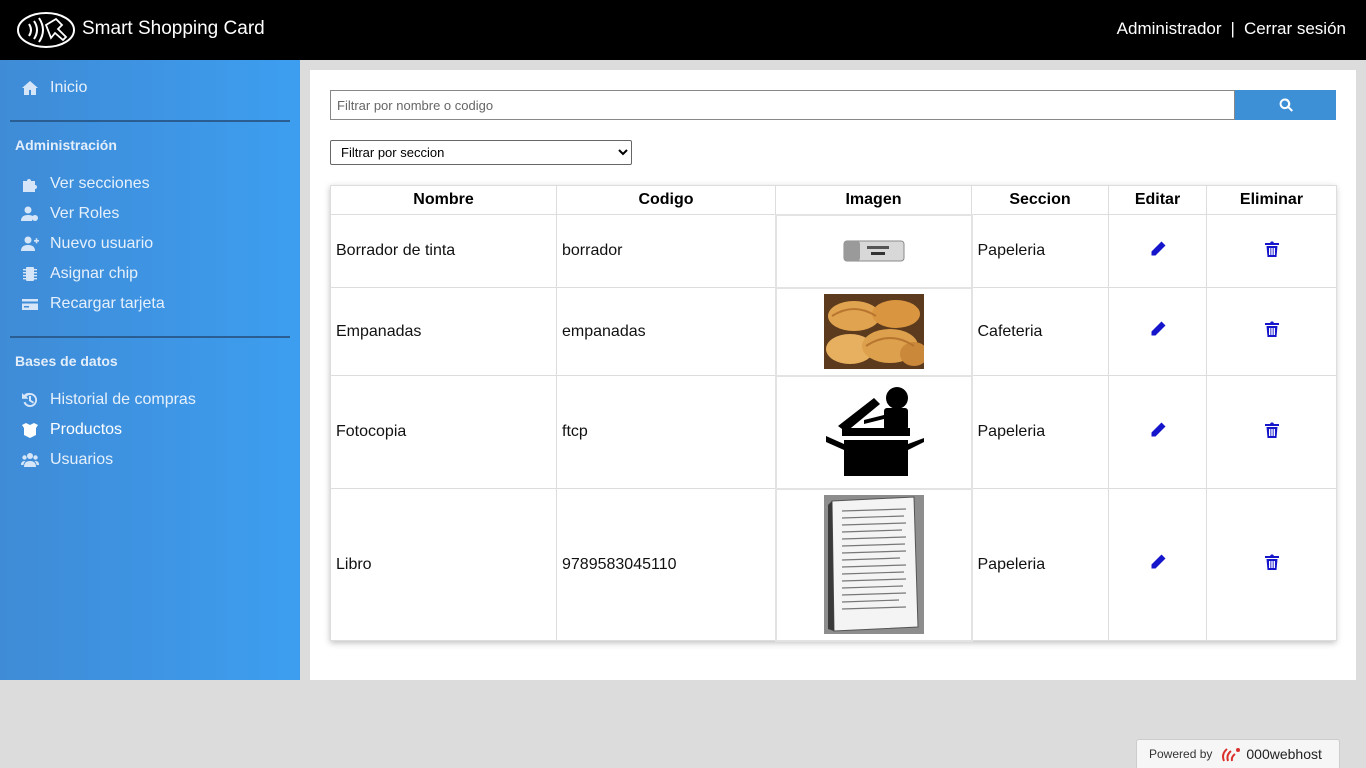  Describe the element at coordinates (666, 200) in the screenshot. I see `column-header-codigo: Codigo` at that location.